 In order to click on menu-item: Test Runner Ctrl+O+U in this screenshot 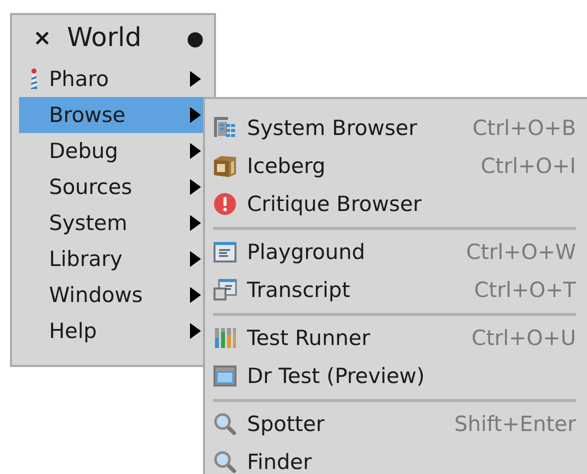, I will do `click(394, 338)`.